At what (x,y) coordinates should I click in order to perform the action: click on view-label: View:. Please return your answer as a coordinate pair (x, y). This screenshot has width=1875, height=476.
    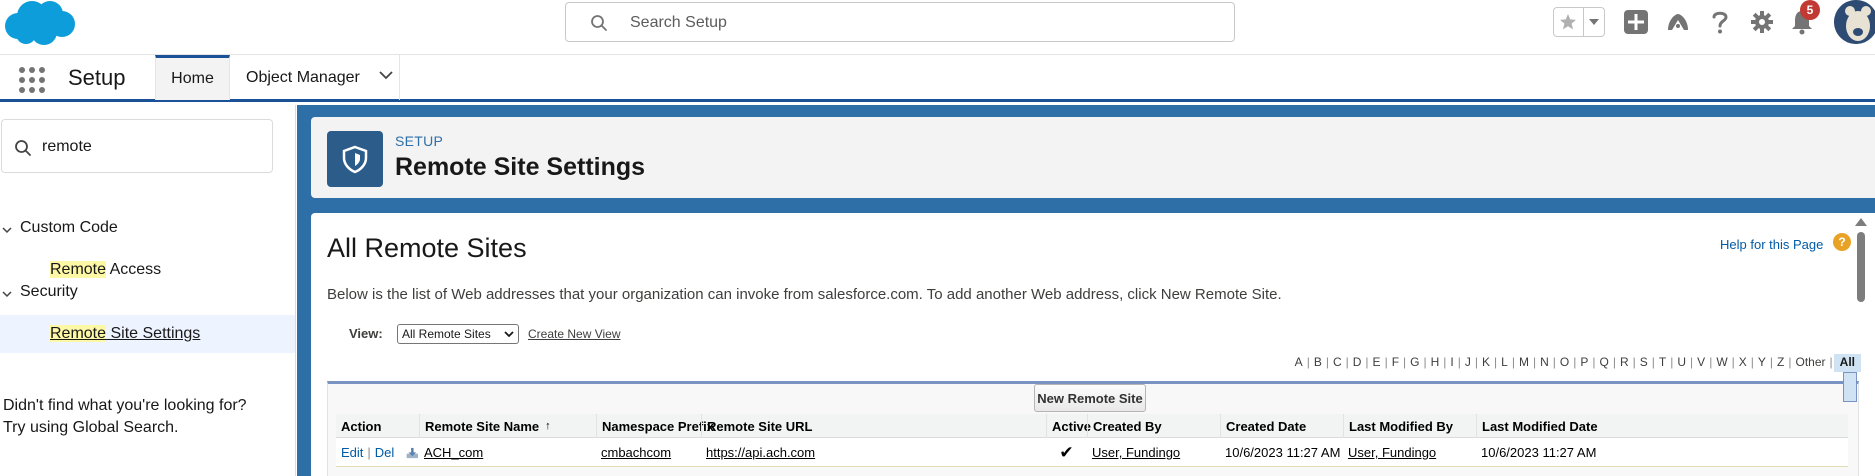
    Looking at the image, I should click on (366, 333).